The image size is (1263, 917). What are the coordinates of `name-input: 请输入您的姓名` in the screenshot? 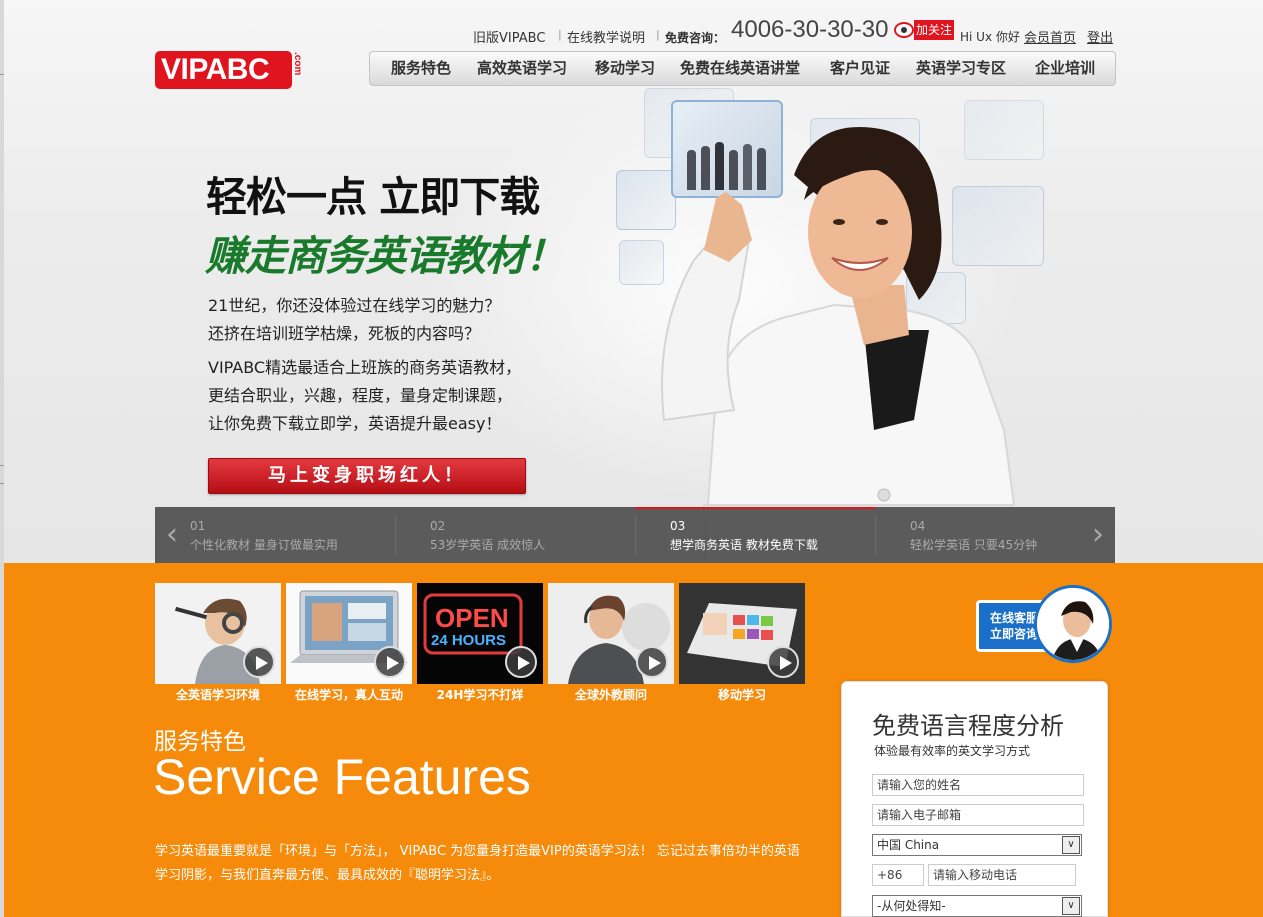 It's located at (978, 785).